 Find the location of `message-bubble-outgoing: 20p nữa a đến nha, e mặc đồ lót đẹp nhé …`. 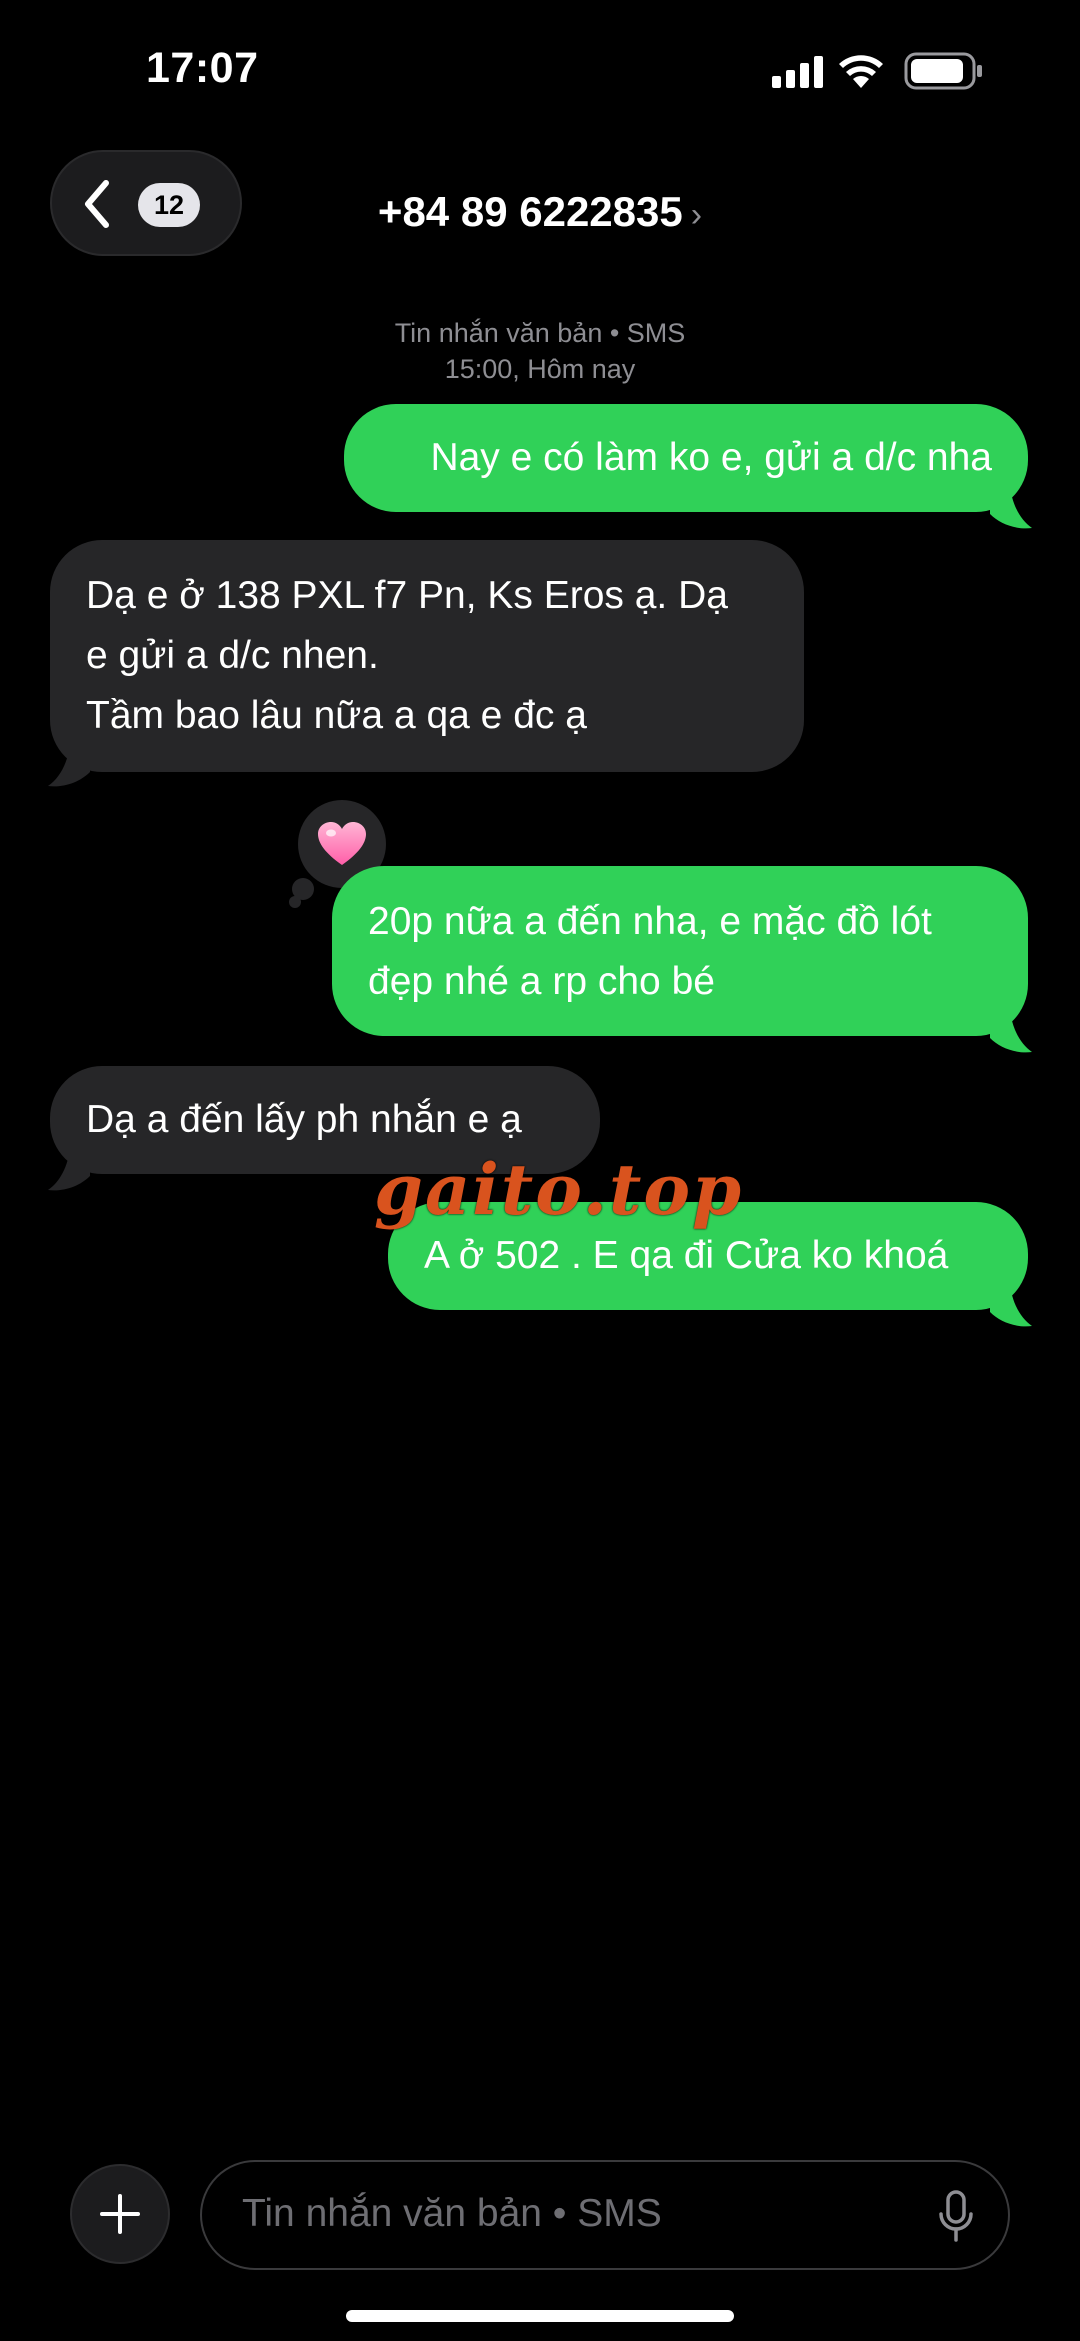

message-bubble-outgoing: 20p nữa a đến nha, e mặc đồ lót đẹp nhé … is located at coordinates (680, 951).